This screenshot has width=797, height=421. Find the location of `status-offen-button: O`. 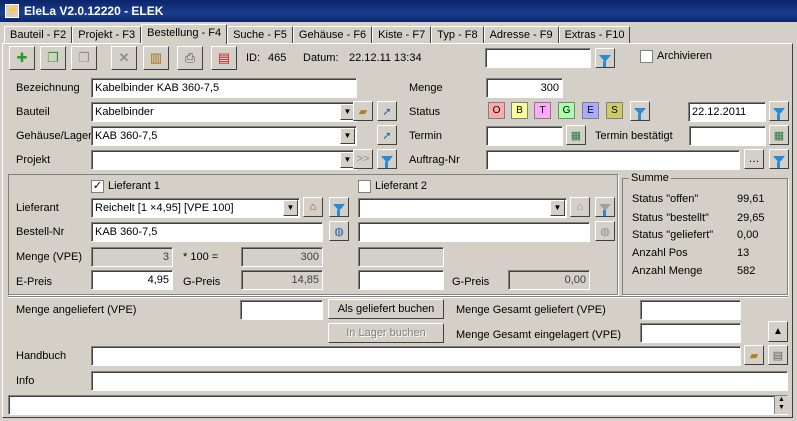

status-offen-button: O is located at coordinates (496, 110).